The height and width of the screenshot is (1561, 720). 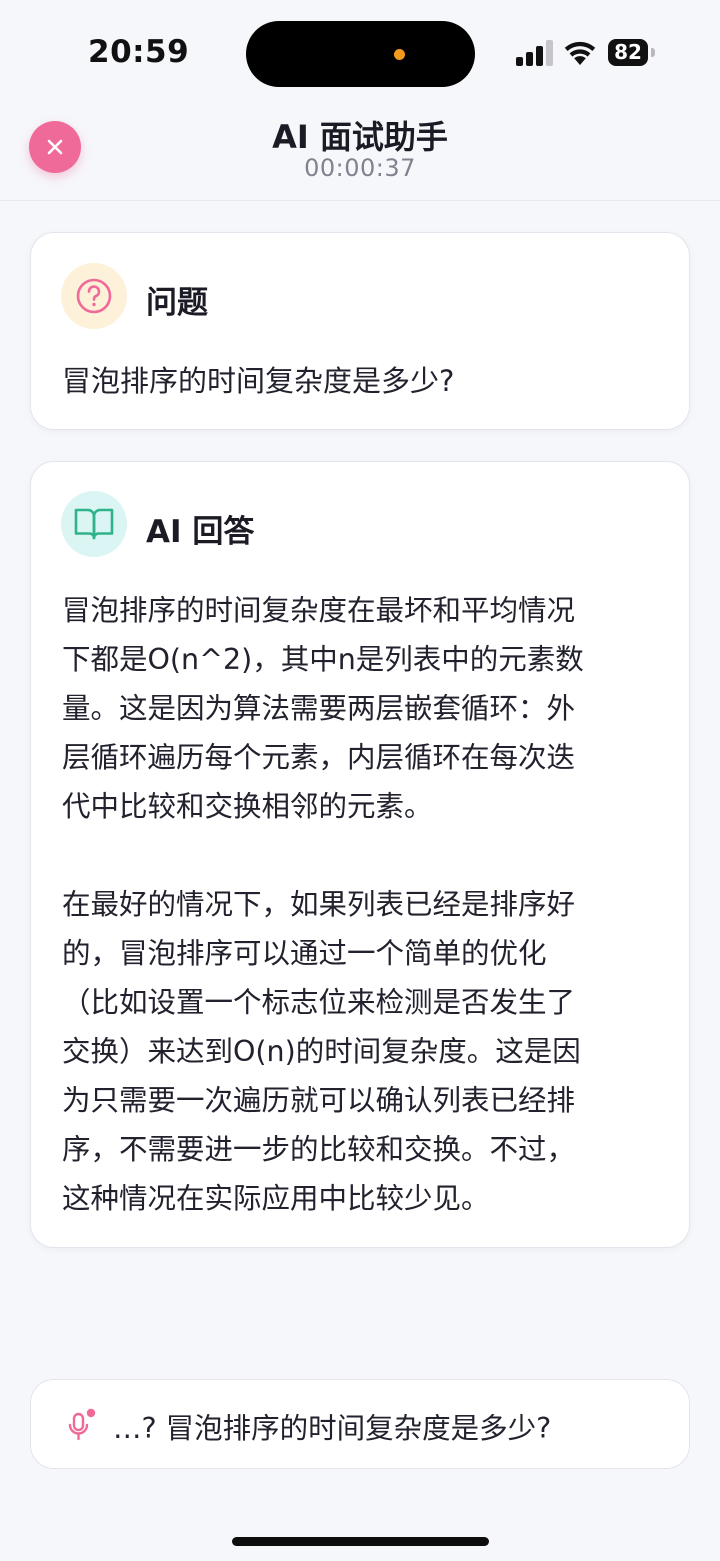 I want to click on dynamic-island, so click(x=360, y=54).